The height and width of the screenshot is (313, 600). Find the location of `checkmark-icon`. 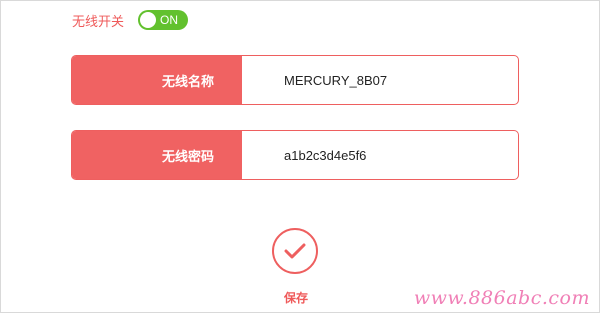

checkmark-icon is located at coordinates (295, 251).